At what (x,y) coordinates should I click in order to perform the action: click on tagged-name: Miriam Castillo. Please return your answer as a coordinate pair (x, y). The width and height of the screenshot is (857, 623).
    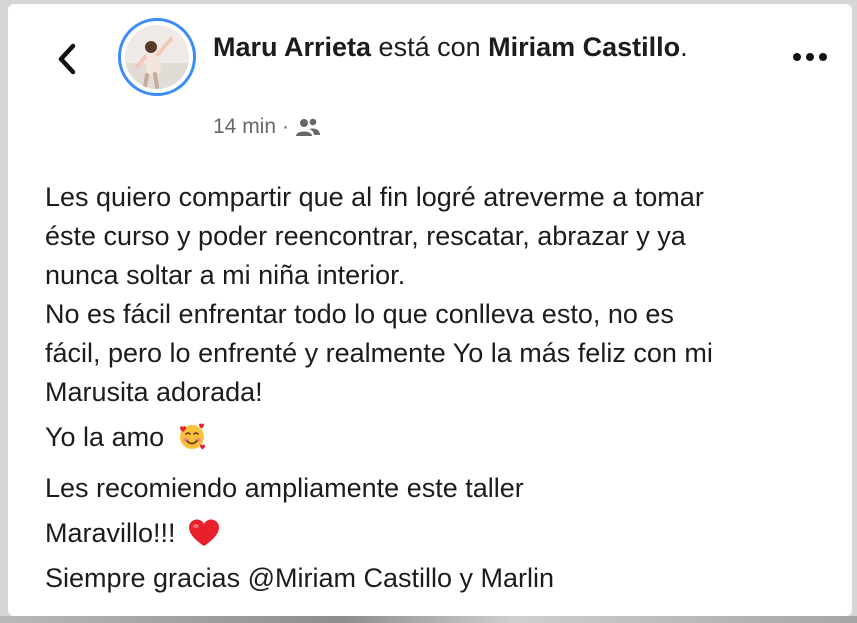
    Looking at the image, I should click on (584, 47).